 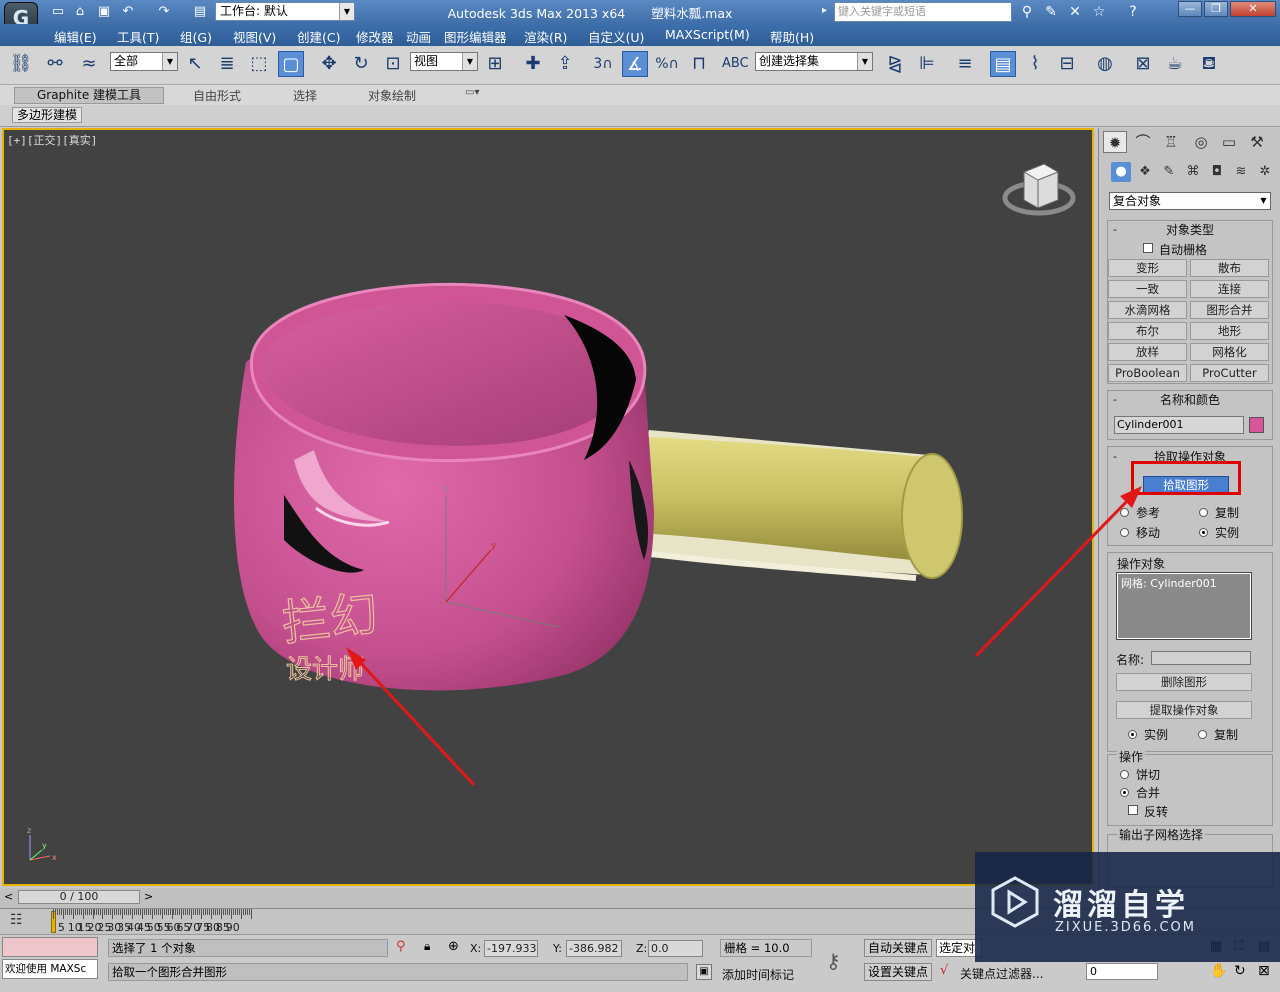 What do you see at coordinates (533, 64) in the screenshot?
I see `manipulate-icon: ✚` at bounding box center [533, 64].